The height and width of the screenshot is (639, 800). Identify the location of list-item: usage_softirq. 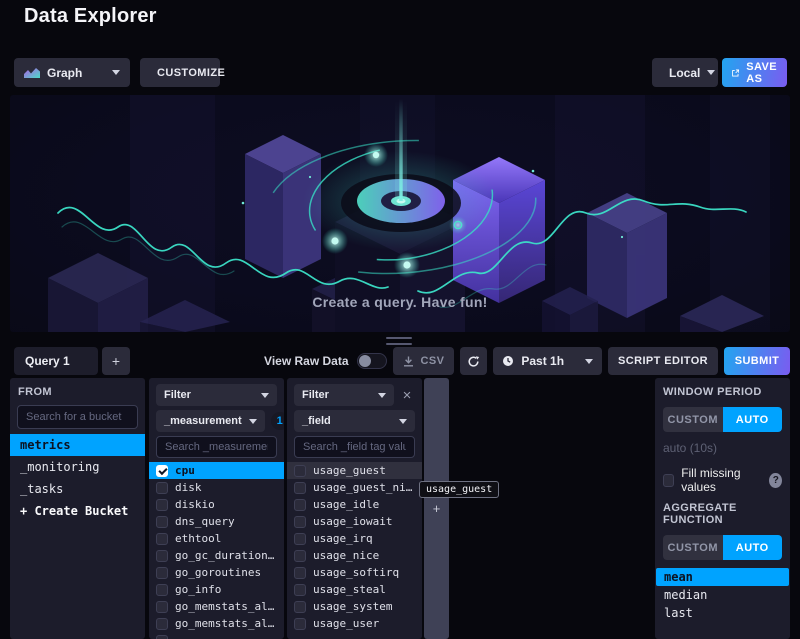
(354, 572).